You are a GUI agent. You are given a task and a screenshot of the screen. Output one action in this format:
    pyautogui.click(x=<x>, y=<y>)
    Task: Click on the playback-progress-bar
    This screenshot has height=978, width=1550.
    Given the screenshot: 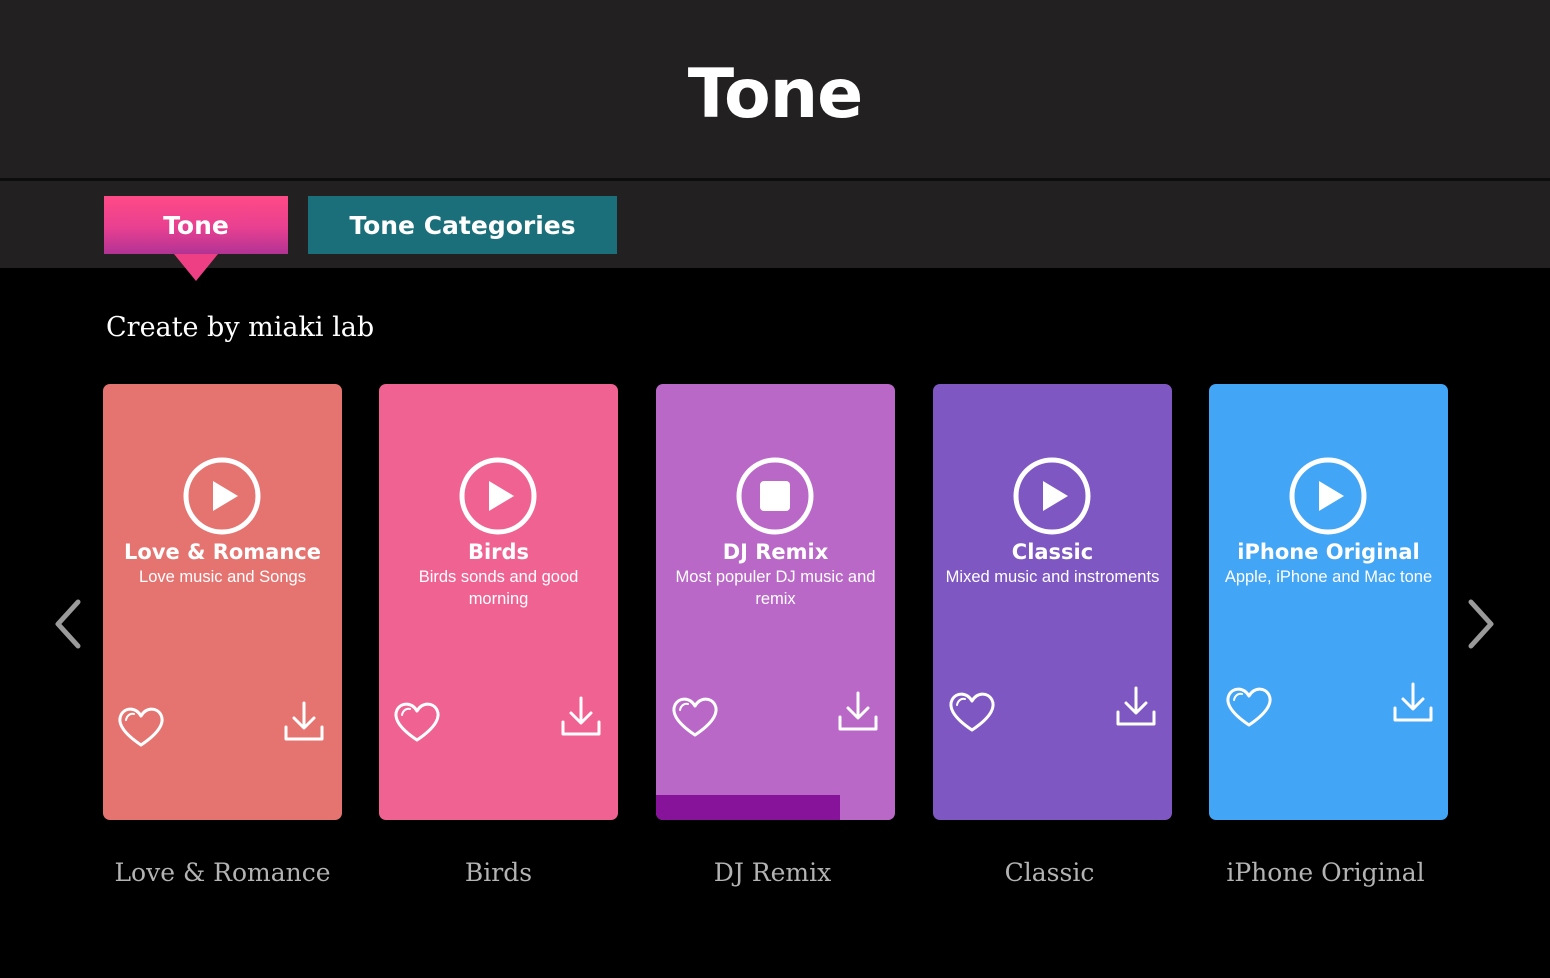 What is the action you would take?
    pyautogui.click(x=748, y=807)
    